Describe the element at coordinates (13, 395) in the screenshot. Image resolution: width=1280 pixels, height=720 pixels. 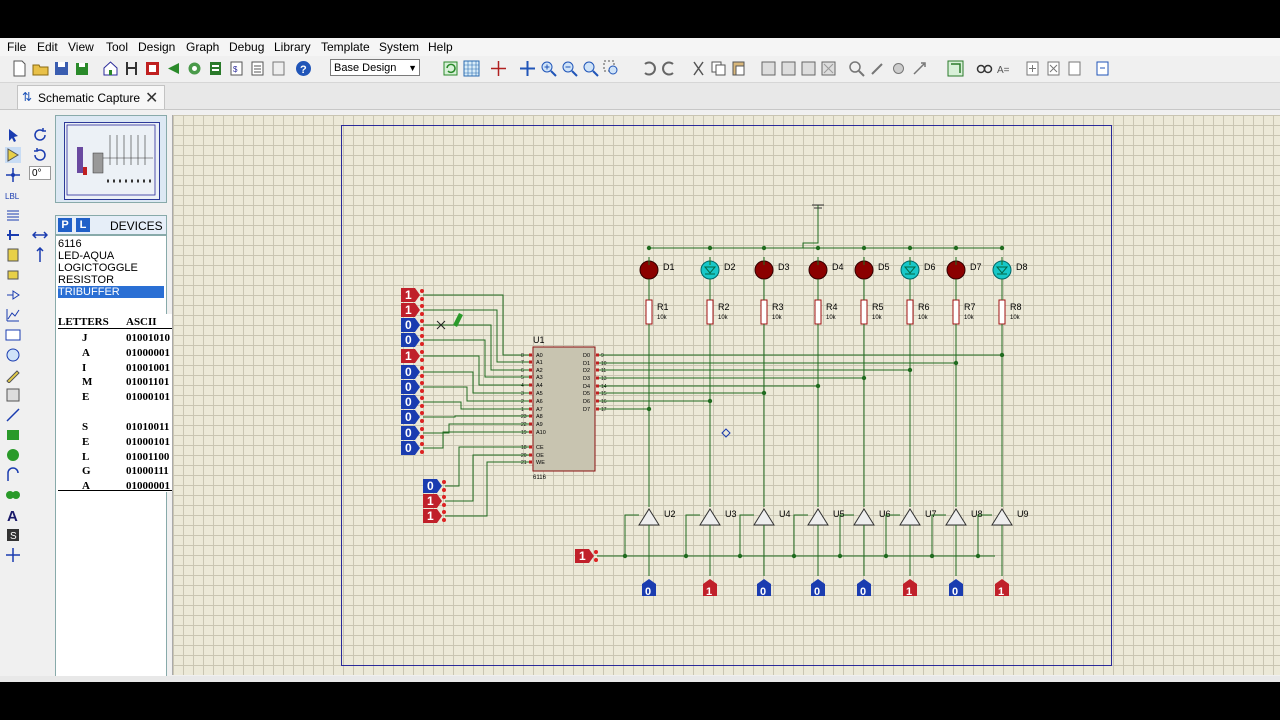
I see `virtual-instruments-icon` at that location.